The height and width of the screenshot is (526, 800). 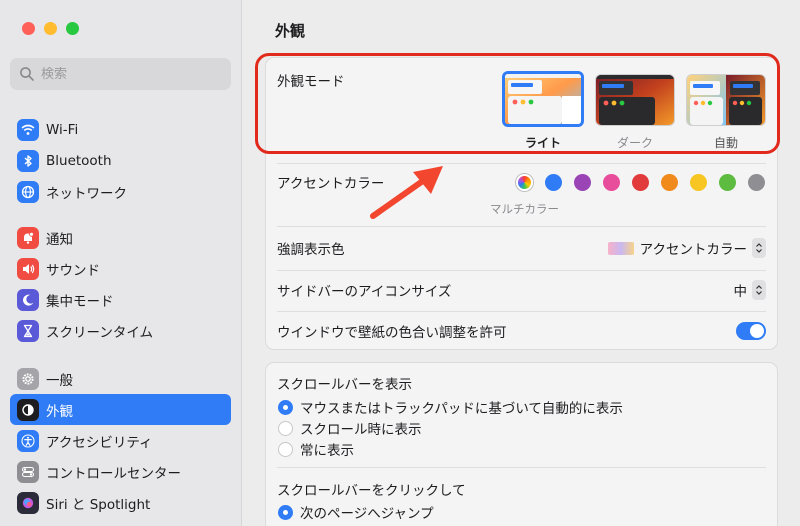 I want to click on accent-red-swatch, so click(x=640, y=182).